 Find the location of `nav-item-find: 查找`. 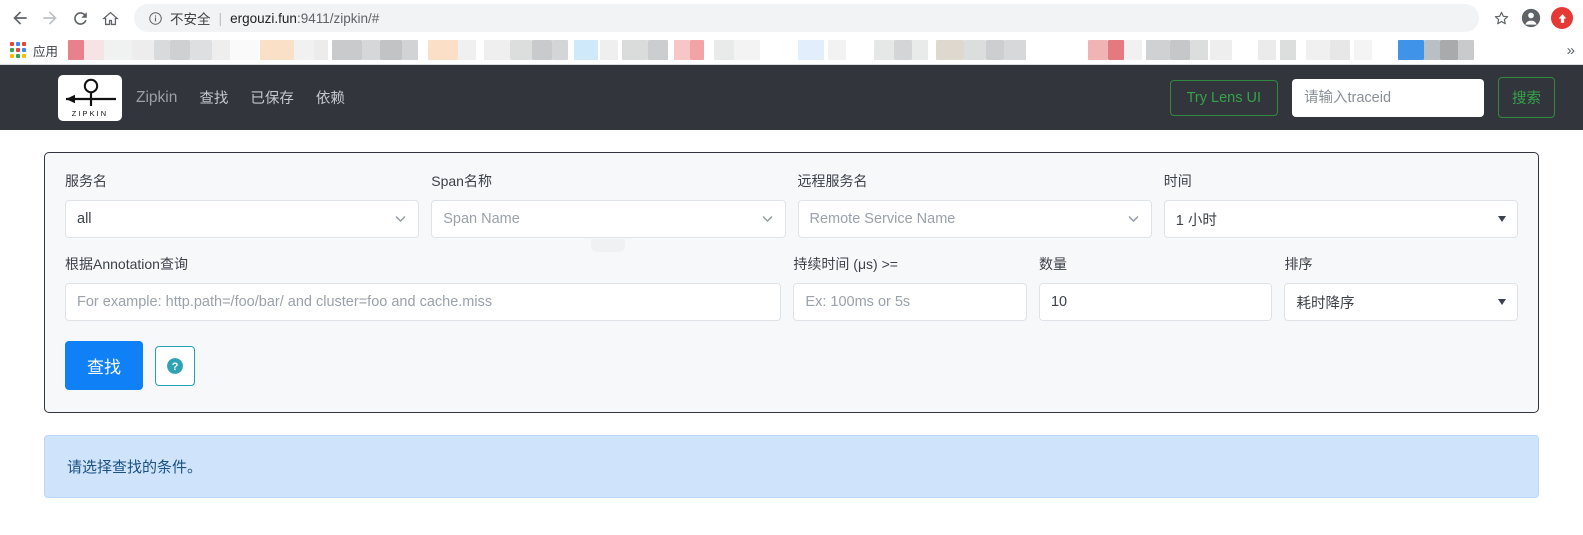

nav-item-find: 查找 is located at coordinates (213, 97).